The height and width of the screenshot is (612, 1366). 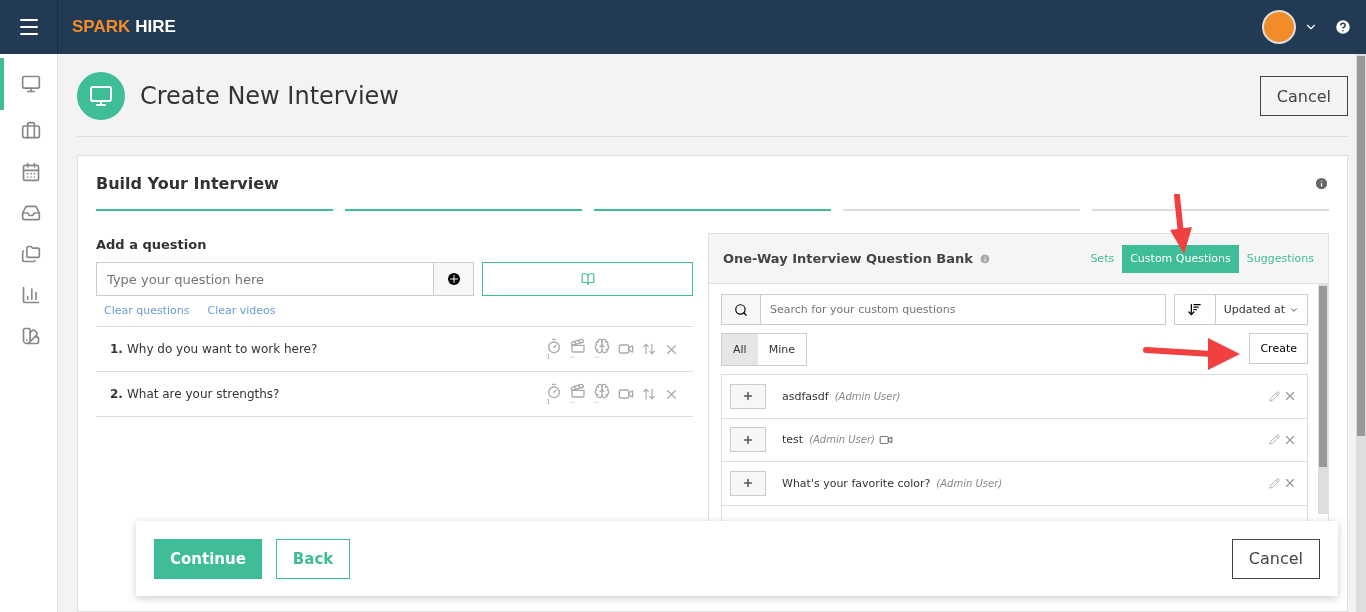 What do you see at coordinates (203, 394) in the screenshot?
I see `question-text: What are your strengths?` at bounding box center [203, 394].